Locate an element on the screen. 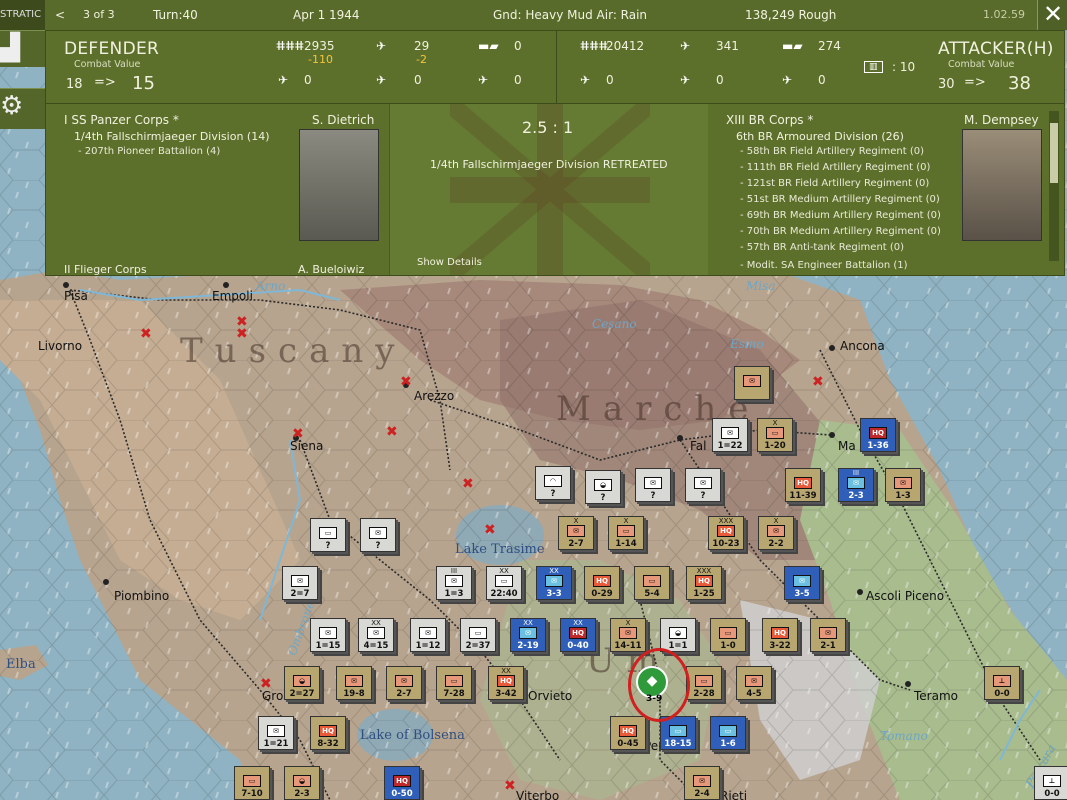  unit-counter: ✉ 1=21 is located at coordinates (276, 733).